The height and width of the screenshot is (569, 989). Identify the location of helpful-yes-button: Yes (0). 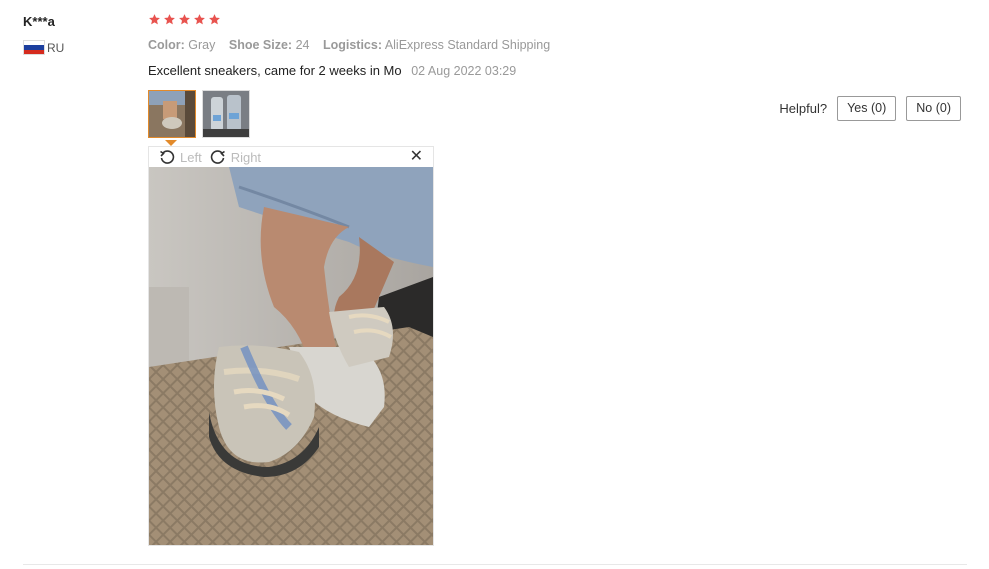
(867, 108).